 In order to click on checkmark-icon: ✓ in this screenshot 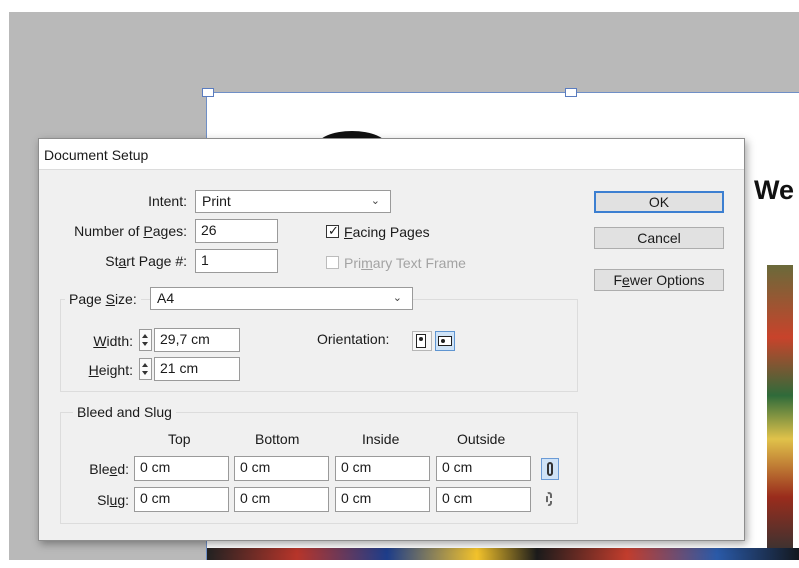, I will do `click(333, 230)`.